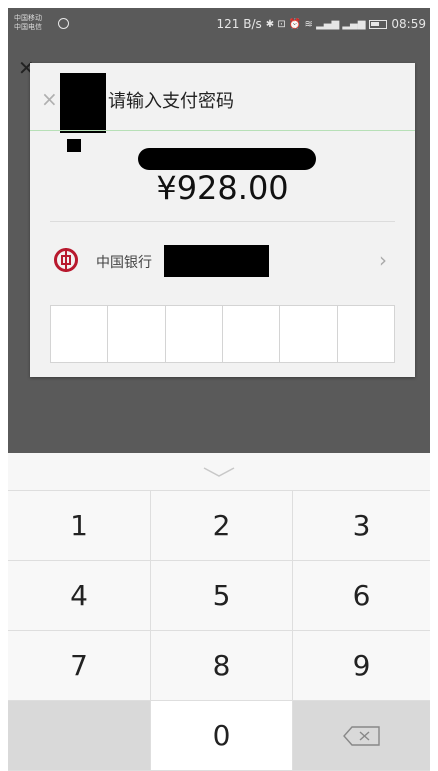 The width and height of the screenshot is (438, 771). I want to click on key-1: 1, so click(79, 526).